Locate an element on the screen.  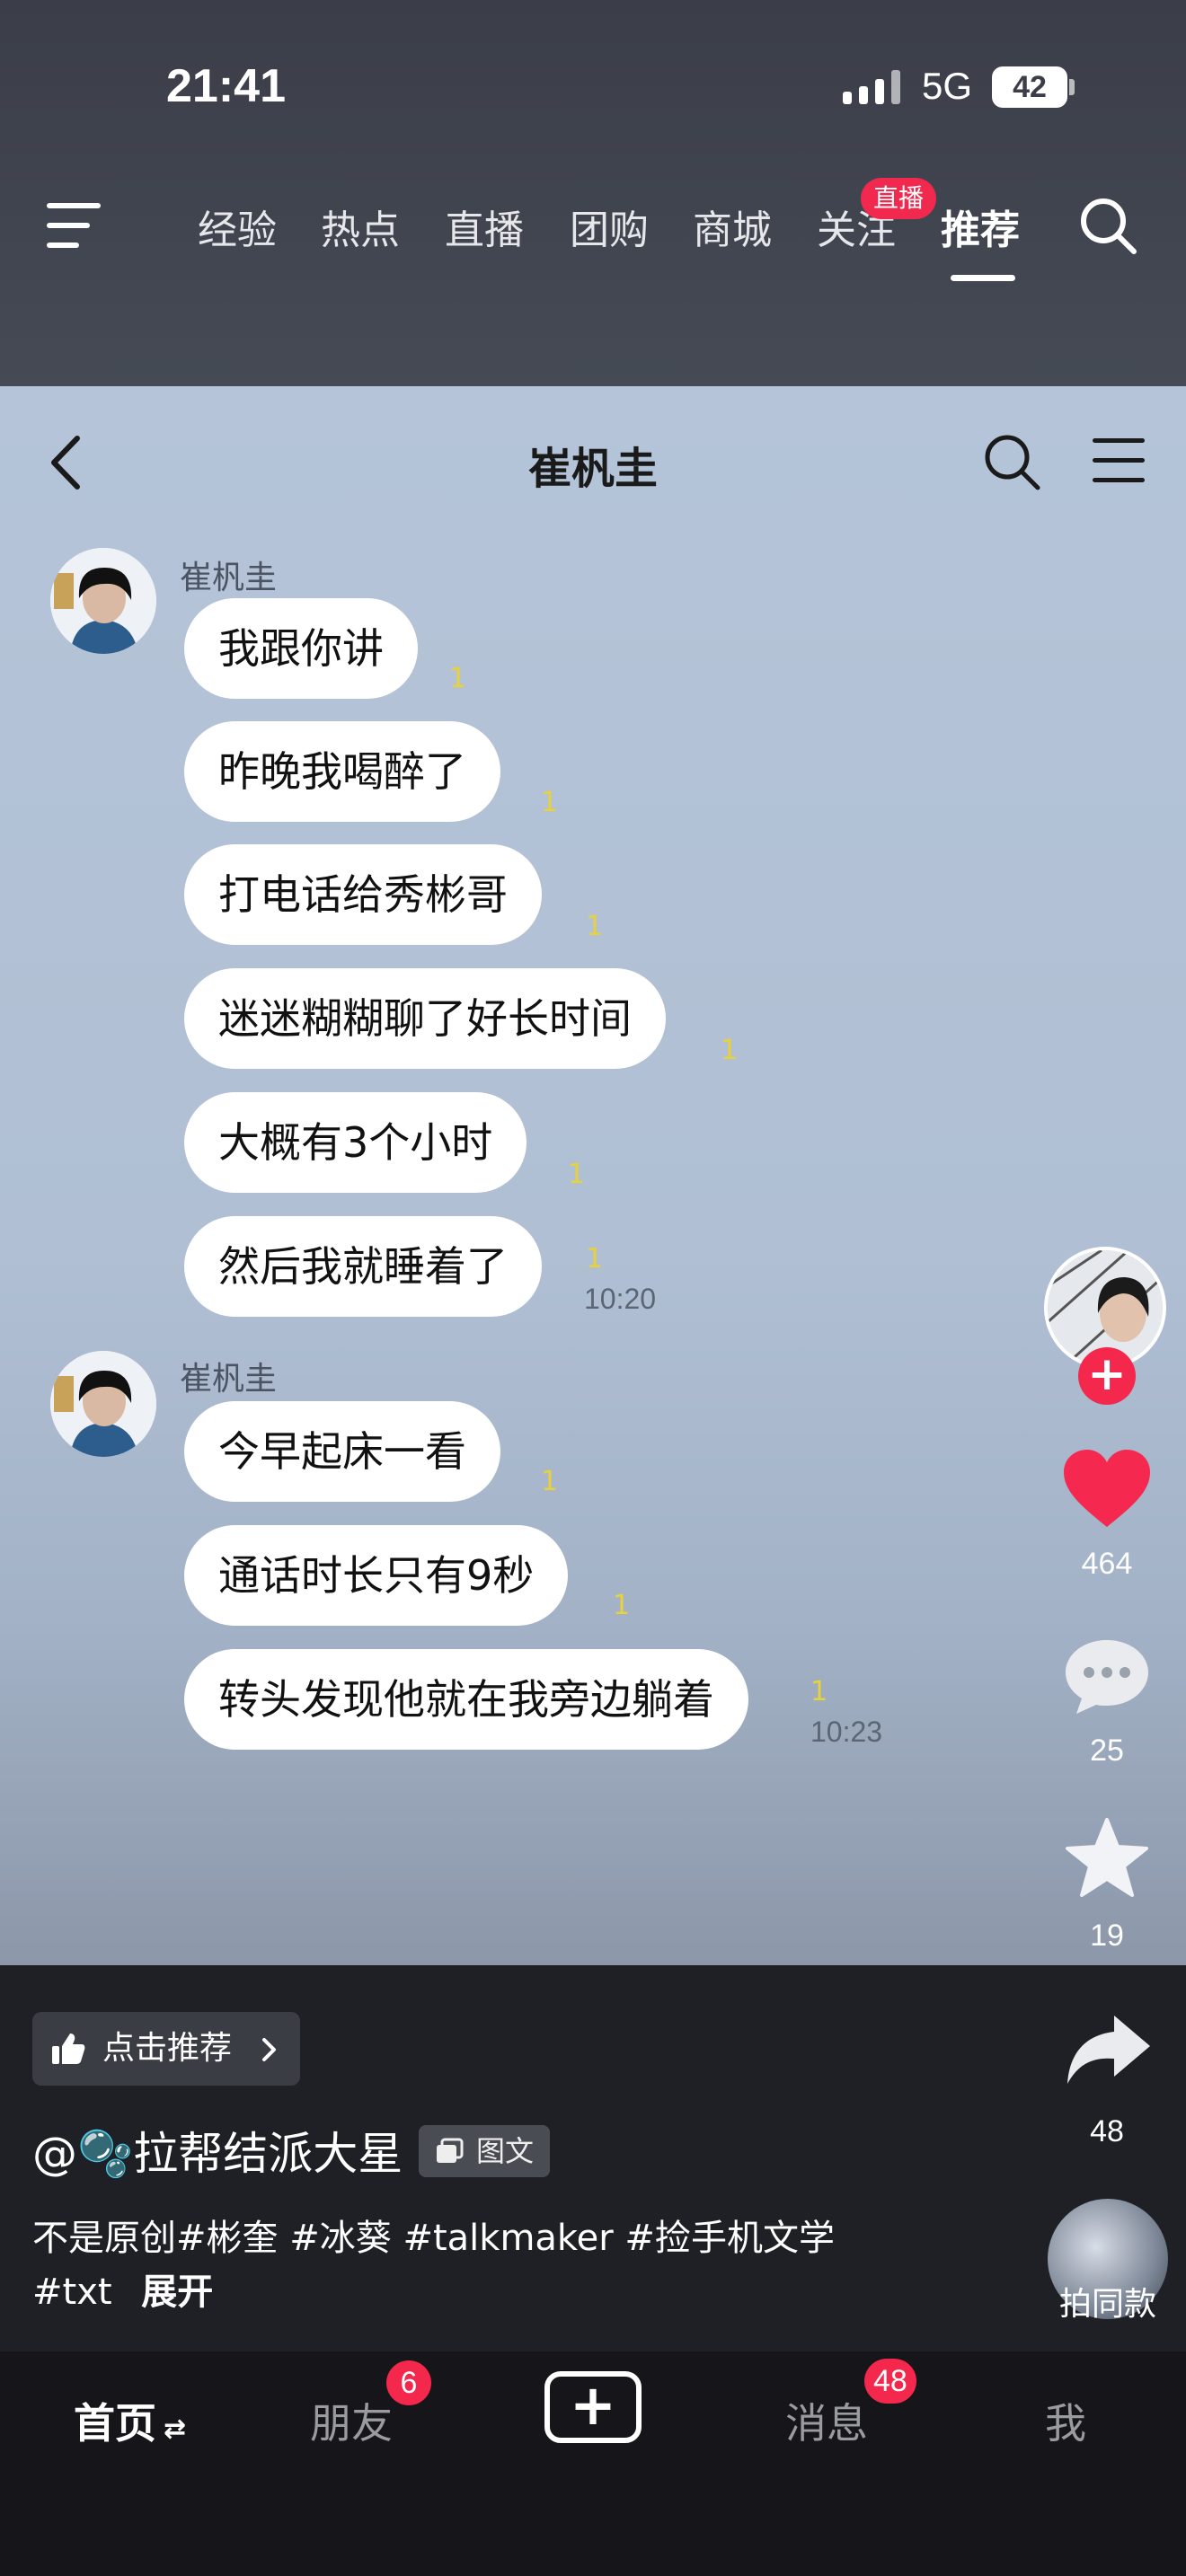
post-type-label: 图文 is located at coordinates (505, 2151).